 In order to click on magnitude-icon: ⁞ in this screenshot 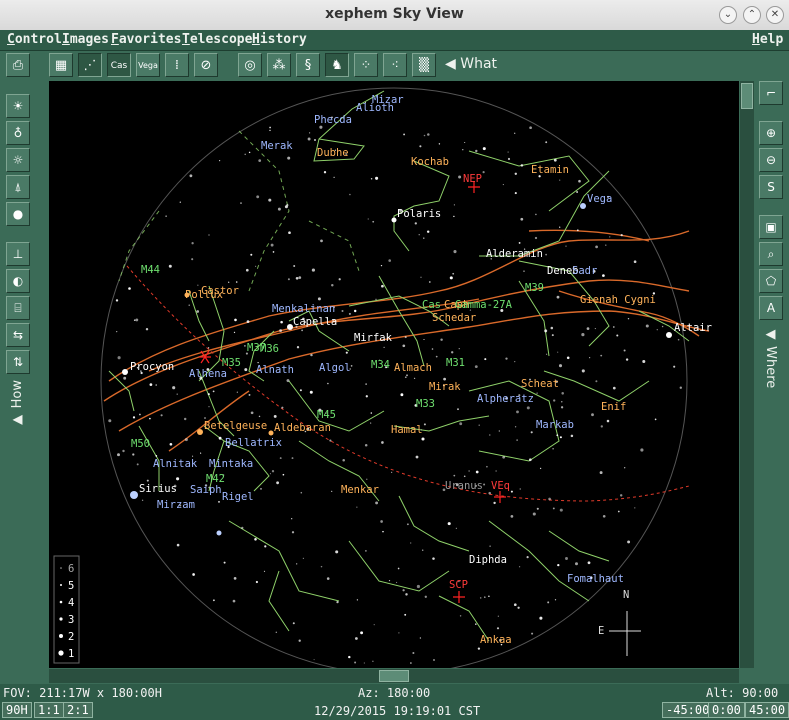, I will do `click(177, 65)`.